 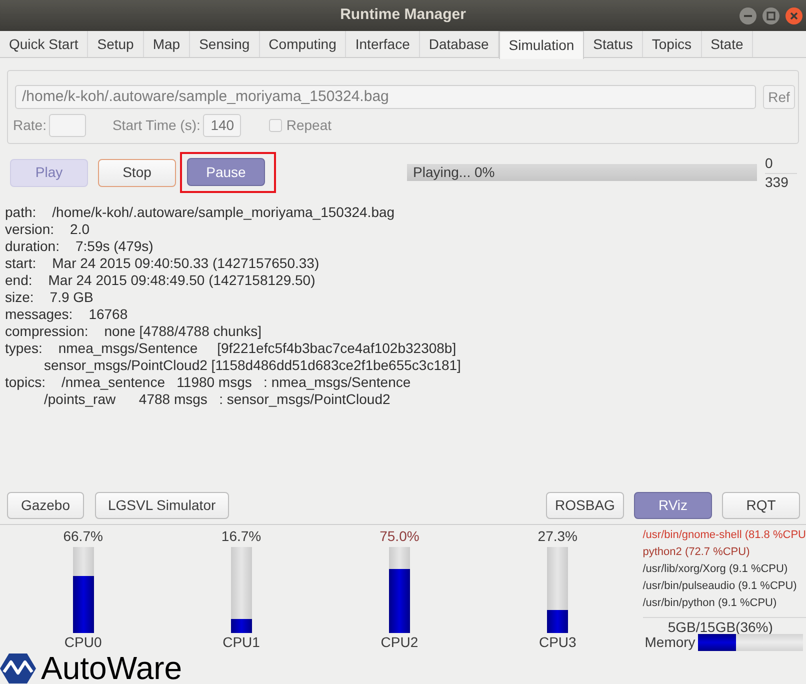 What do you see at coordinates (39, 314) in the screenshot?
I see `info-label: messages:` at bounding box center [39, 314].